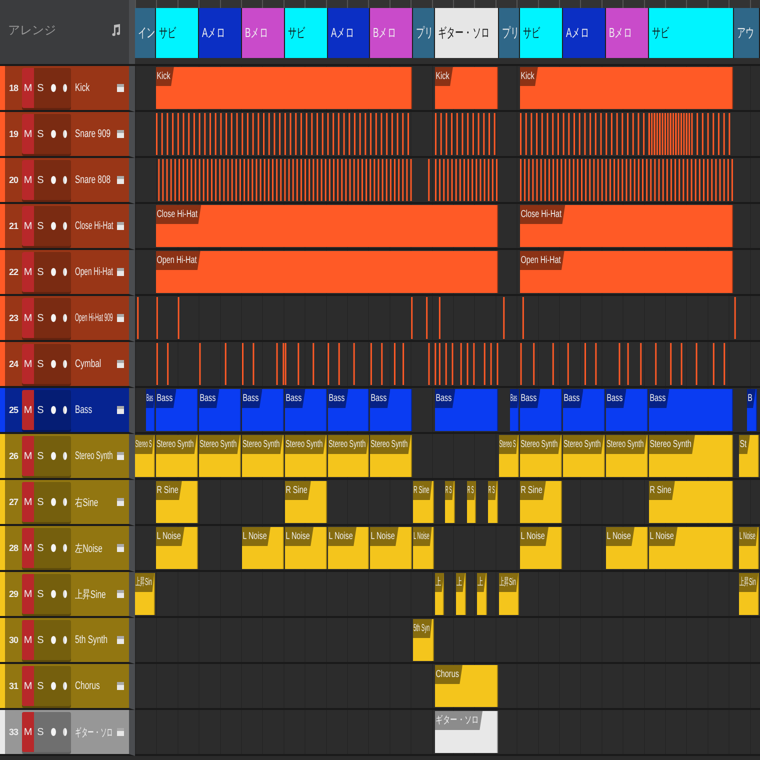 This screenshot has height=760, width=760. Describe the element at coordinates (466, 33) in the screenshot. I see `arrangement-section: ギター・ソロ` at that location.